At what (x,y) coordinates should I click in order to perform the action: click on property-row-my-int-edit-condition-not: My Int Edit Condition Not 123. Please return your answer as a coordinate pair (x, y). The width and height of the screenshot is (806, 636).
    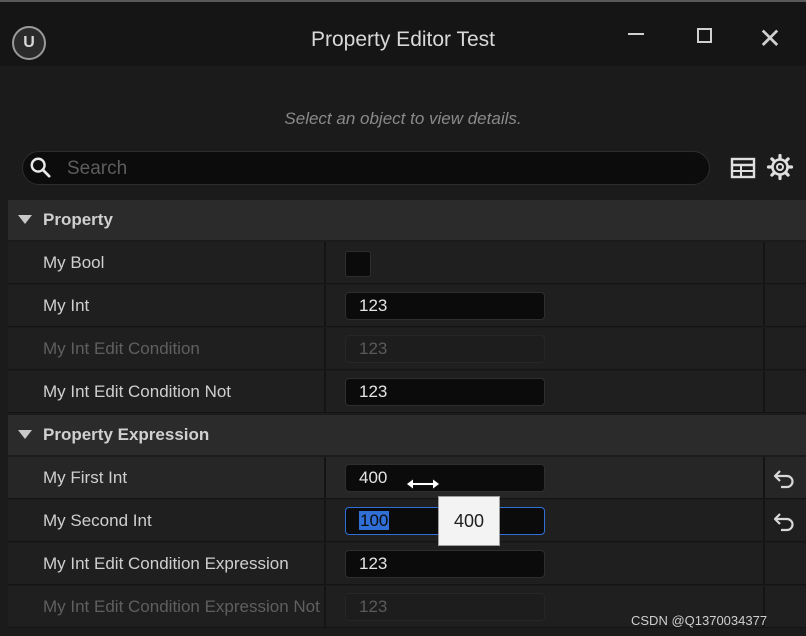
    Looking at the image, I should click on (407, 392).